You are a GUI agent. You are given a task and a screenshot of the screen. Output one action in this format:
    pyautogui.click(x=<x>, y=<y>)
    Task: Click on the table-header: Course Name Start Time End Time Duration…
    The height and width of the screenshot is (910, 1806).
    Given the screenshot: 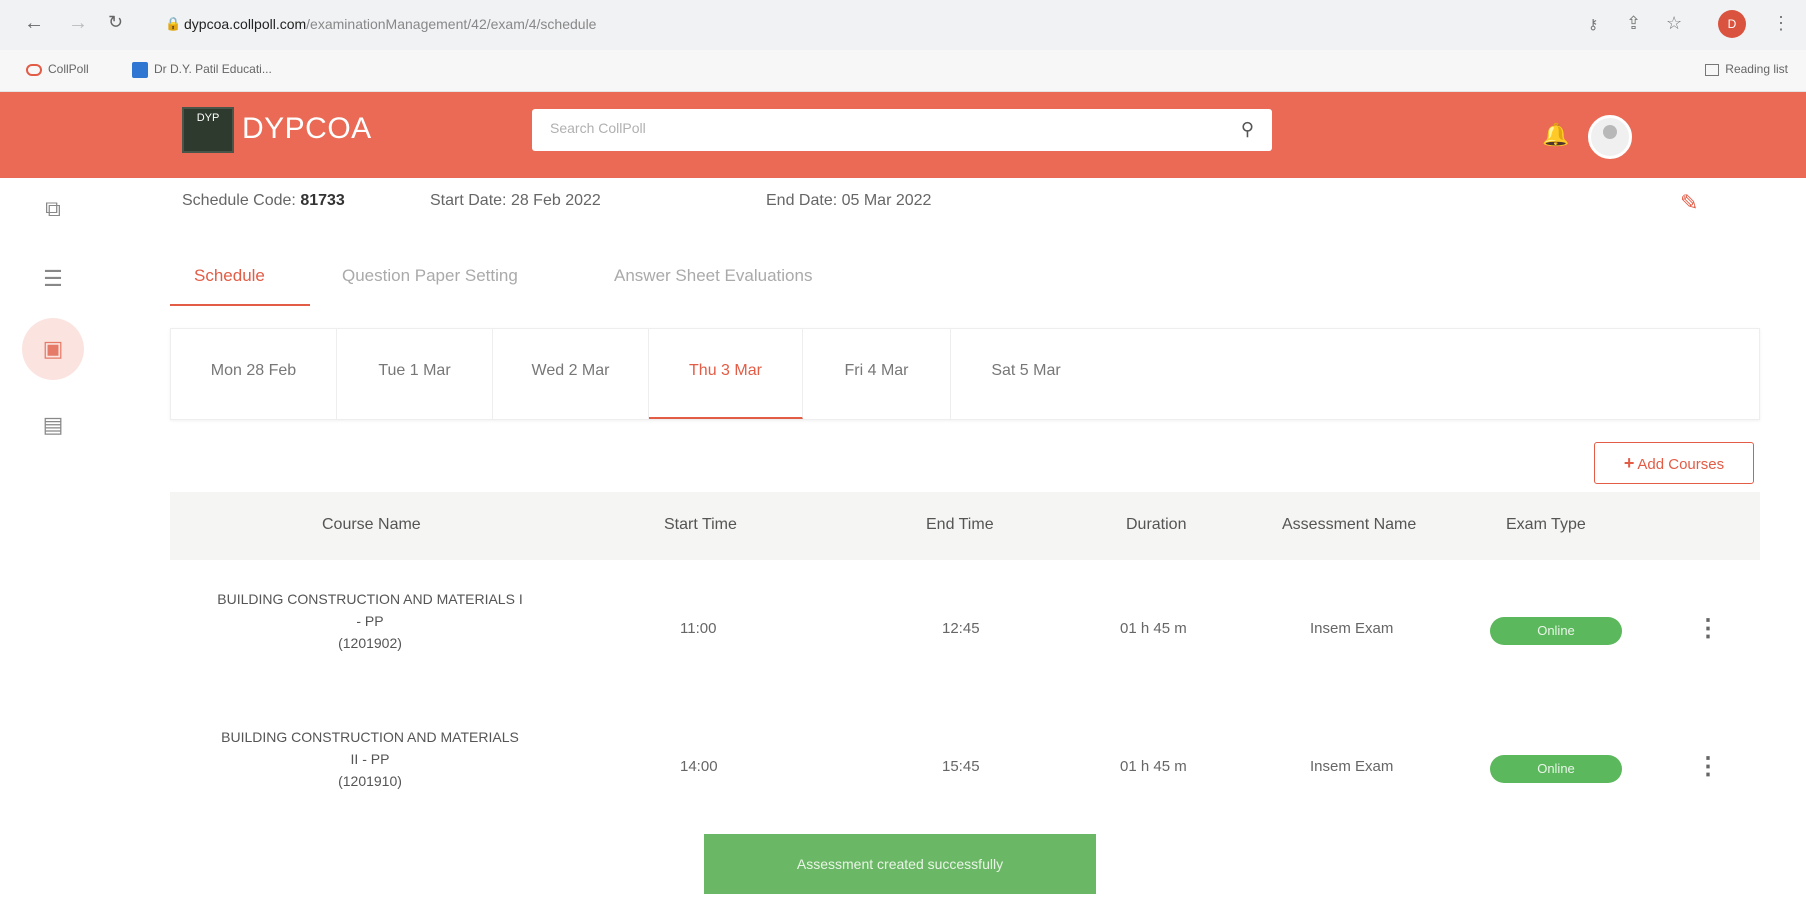 What is the action you would take?
    pyautogui.click(x=965, y=526)
    